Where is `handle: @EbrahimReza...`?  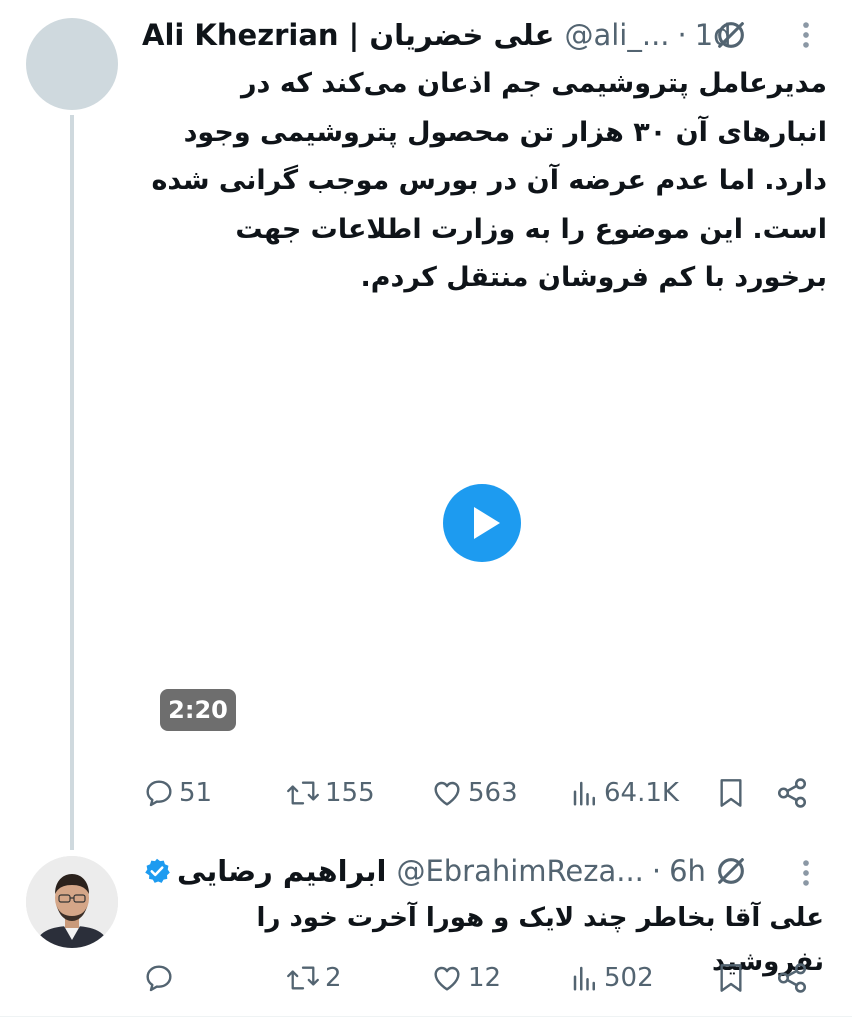
handle: @EbrahimReza... is located at coordinates (519, 871).